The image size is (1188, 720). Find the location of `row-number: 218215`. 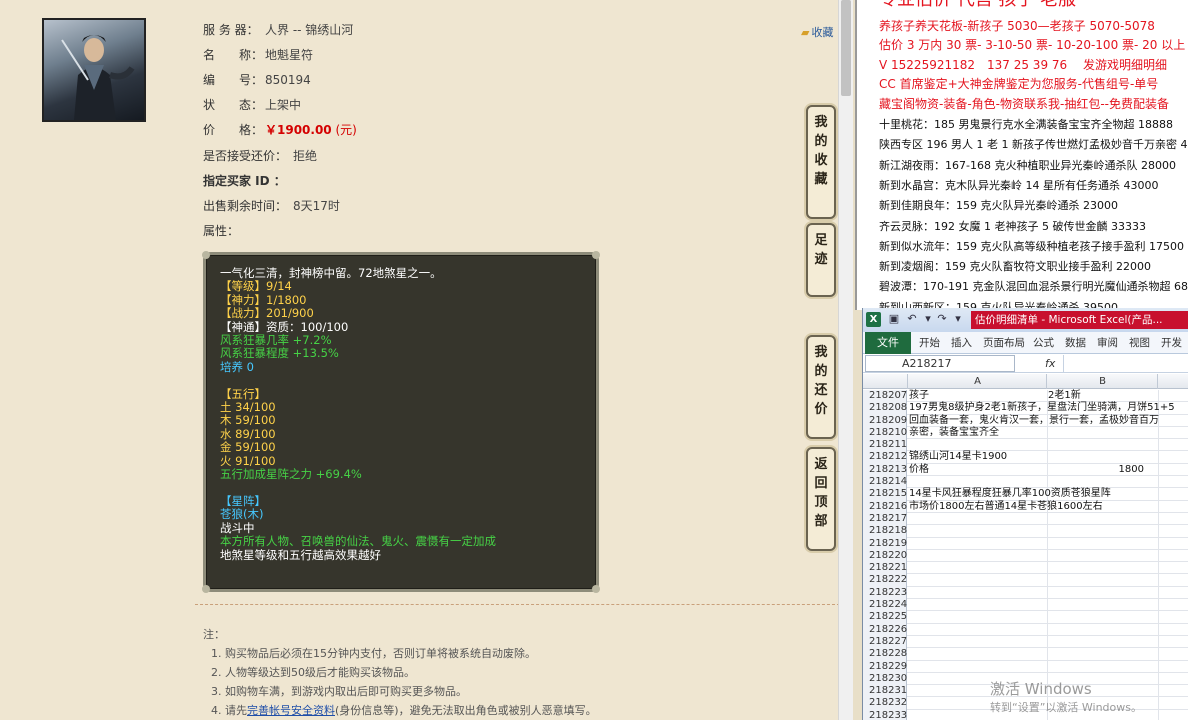

row-number: 218215 is located at coordinates (885, 494).